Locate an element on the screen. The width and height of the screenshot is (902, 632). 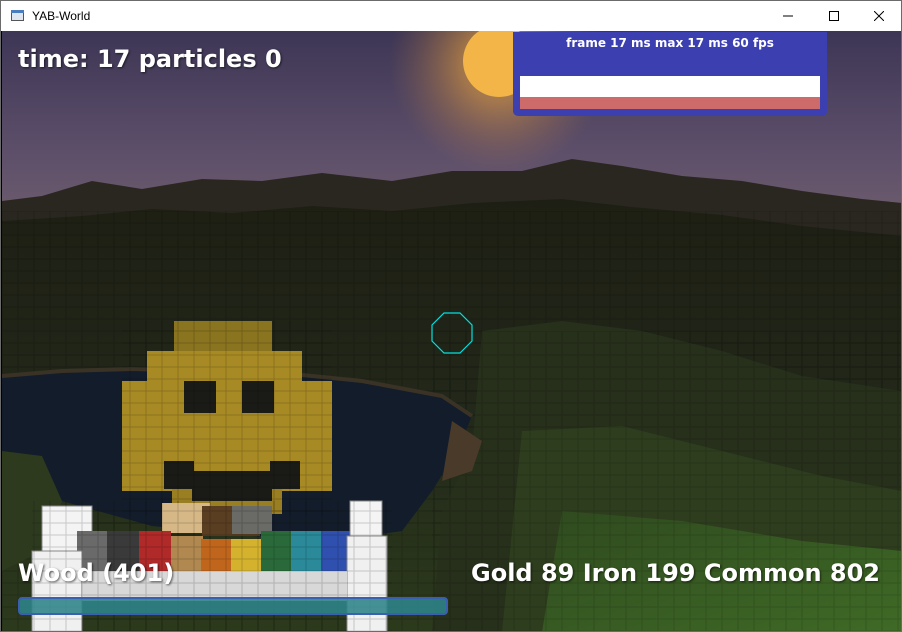
frame-stats: frame 17 ms max 17 ms 60 fps is located at coordinates (670, 43).